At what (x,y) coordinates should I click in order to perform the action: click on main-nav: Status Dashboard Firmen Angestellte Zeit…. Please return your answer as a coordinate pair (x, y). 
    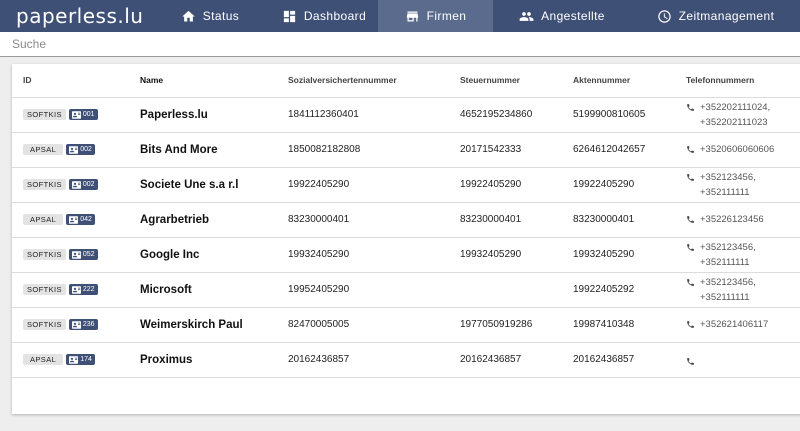
    Looking at the image, I should click on (475, 16).